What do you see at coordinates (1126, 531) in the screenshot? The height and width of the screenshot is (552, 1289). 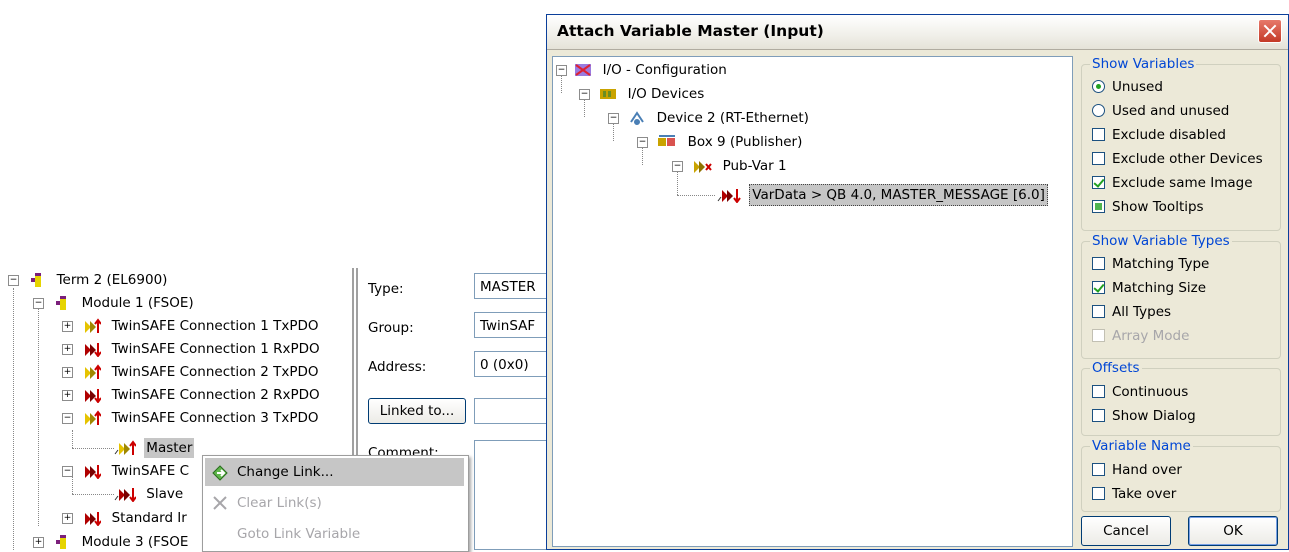 I see `cancel-button: Cancel` at bounding box center [1126, 531].